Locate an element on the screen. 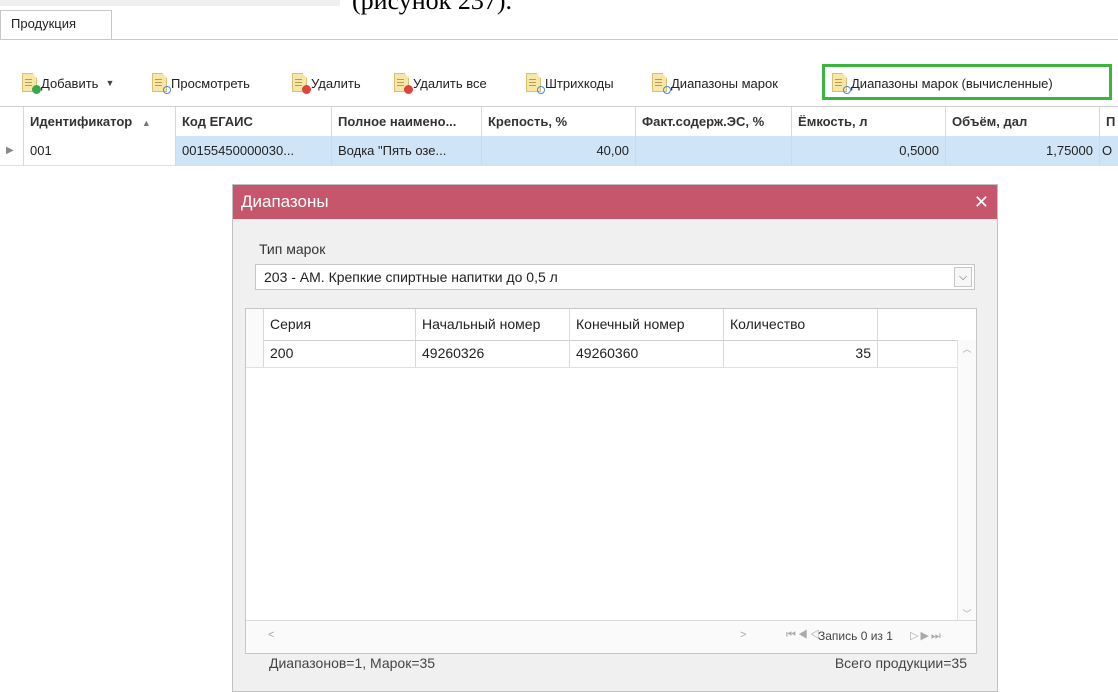  cell-capacity: 0,5000 is located at coordinates (869, 150).